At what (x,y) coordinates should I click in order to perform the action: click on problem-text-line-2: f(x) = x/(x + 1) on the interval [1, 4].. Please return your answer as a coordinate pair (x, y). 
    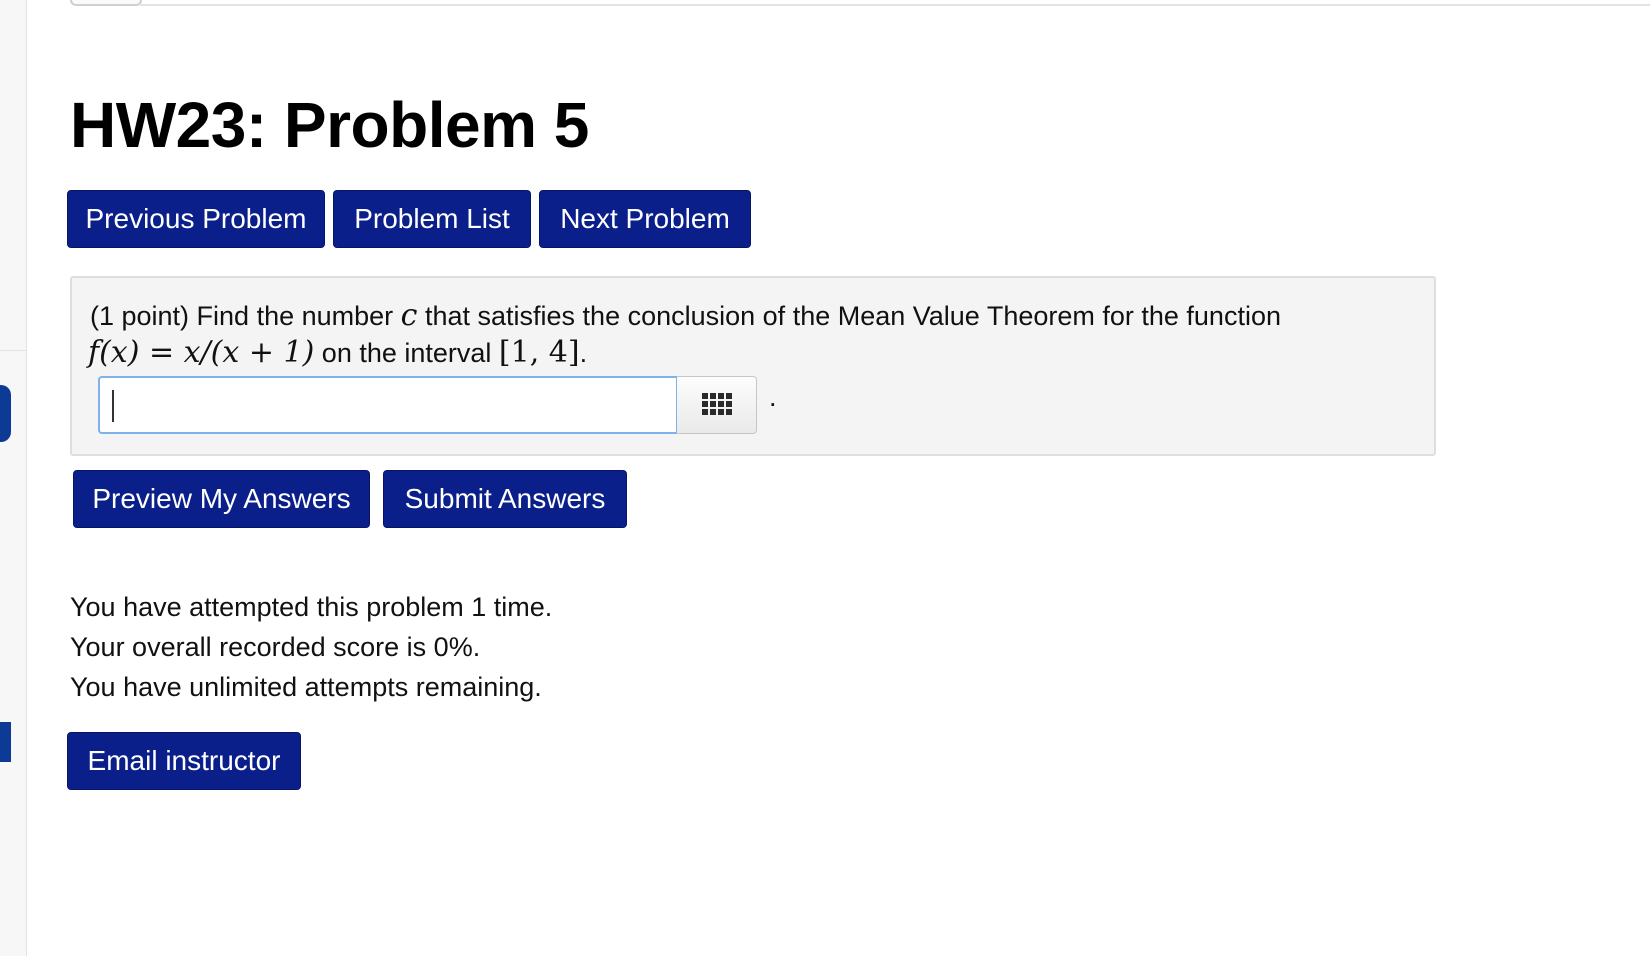
    Looking at the image, I should click on (337, 352).